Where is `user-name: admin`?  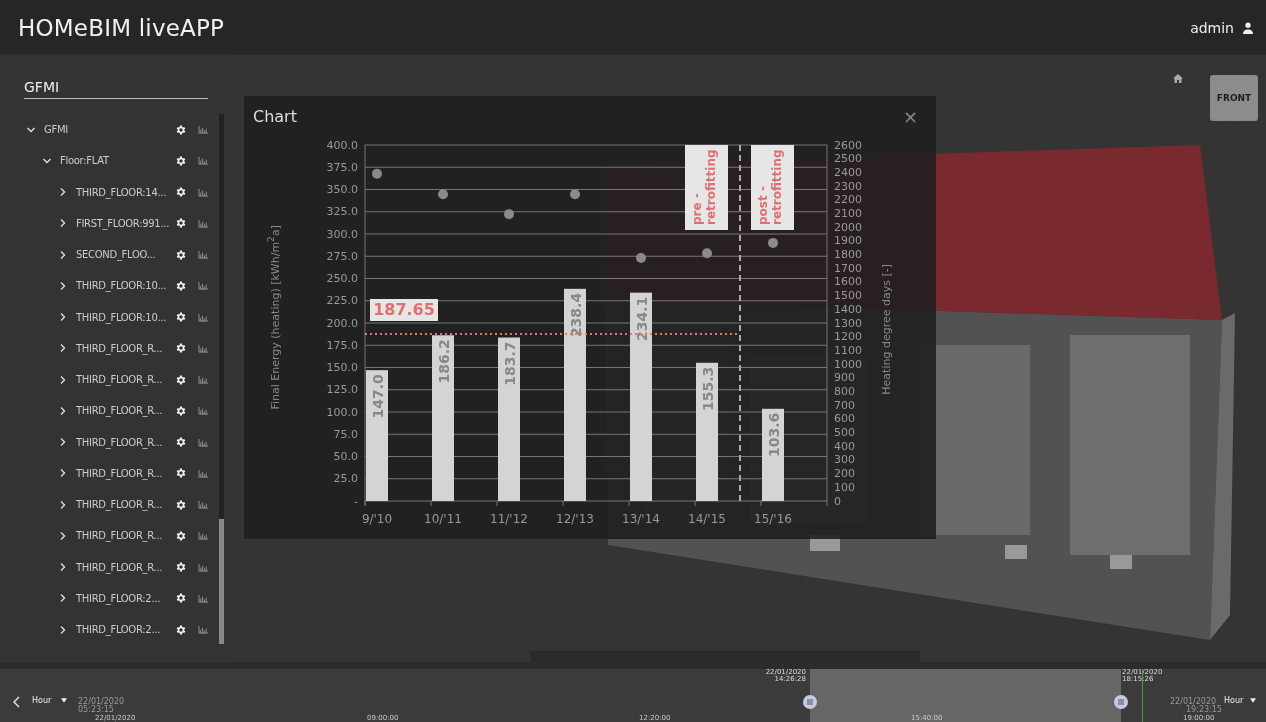
user-name: admin is located at coordinates (1212, 27).